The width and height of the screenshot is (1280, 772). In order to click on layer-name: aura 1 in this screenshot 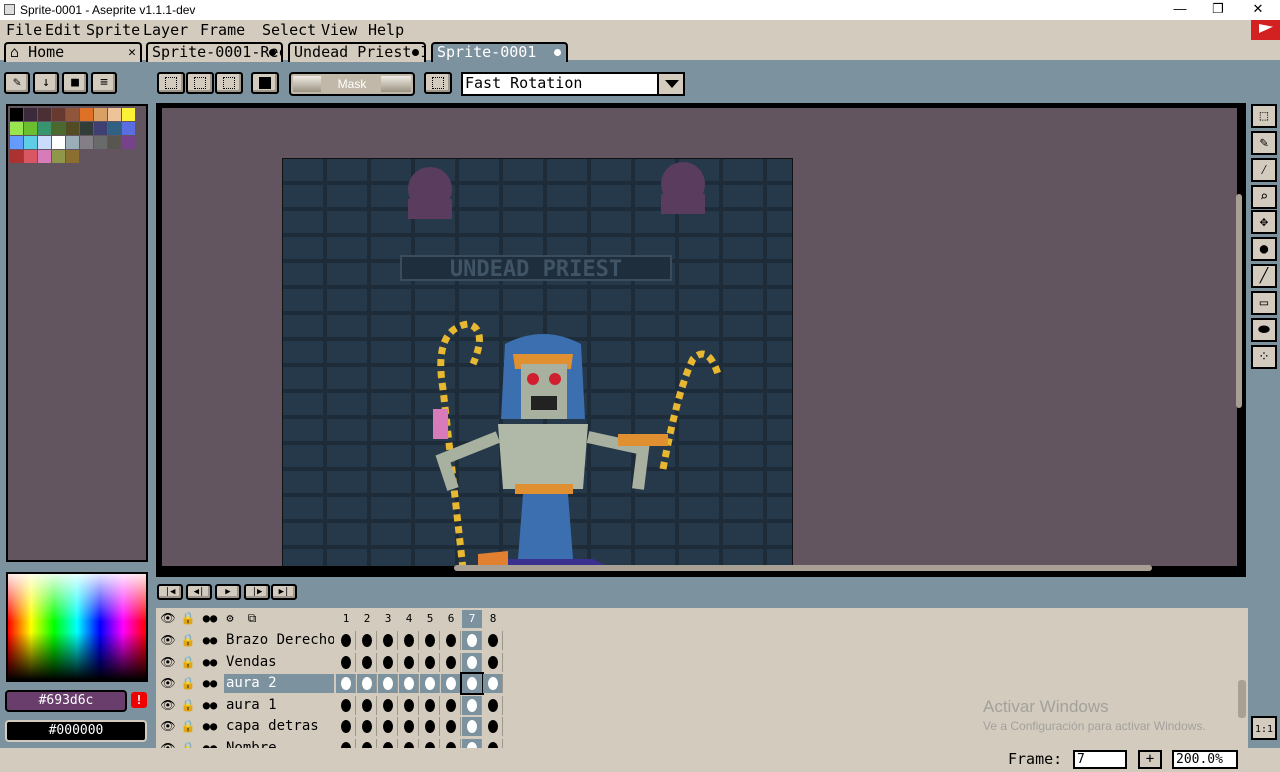, I will do `click(279, 705)`.